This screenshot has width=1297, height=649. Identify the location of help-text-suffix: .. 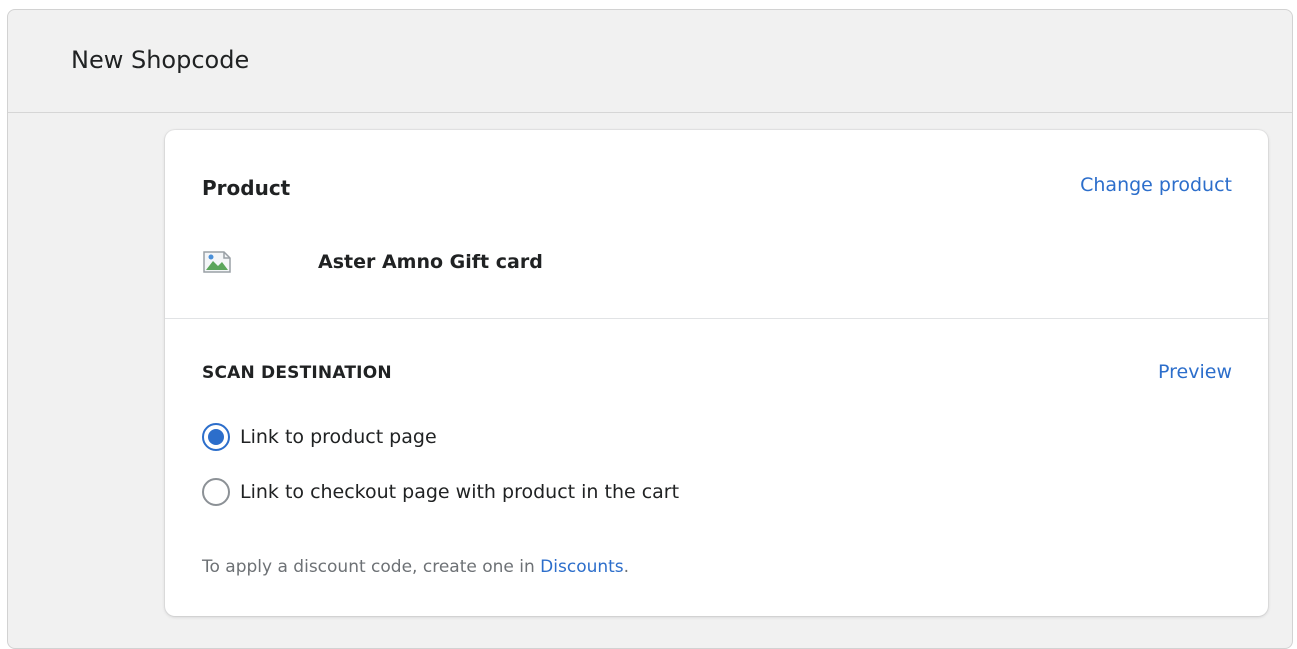
(626, 567).